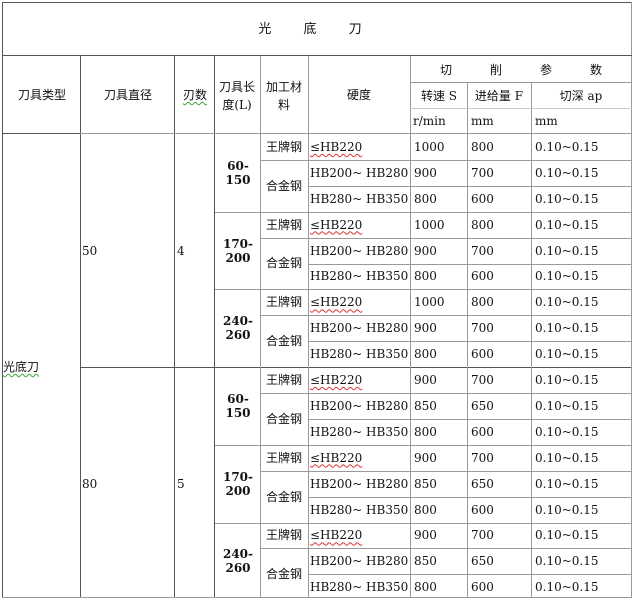 Image resolution: width=634 pixels, height=600 pixels. What do you see at coordinates (41, 367) in the screenshot?
I see `tool-type-value: 光底刀` at bounding box center [41, 367].